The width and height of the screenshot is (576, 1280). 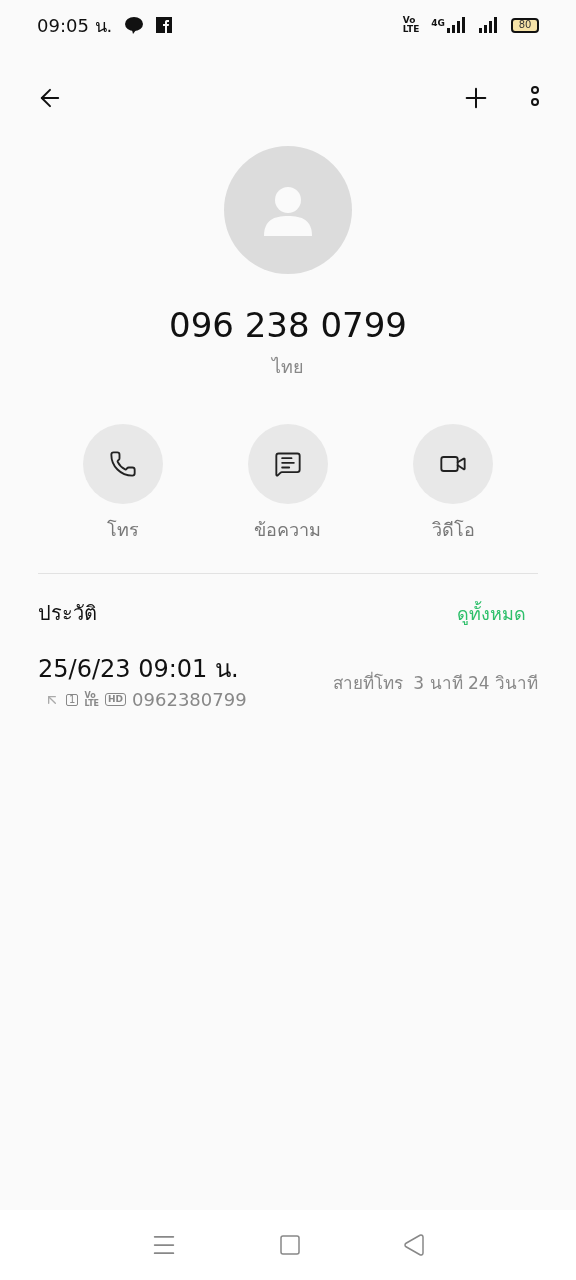 I want to click on chat-bubble-icon, so click(x=134, y=25).